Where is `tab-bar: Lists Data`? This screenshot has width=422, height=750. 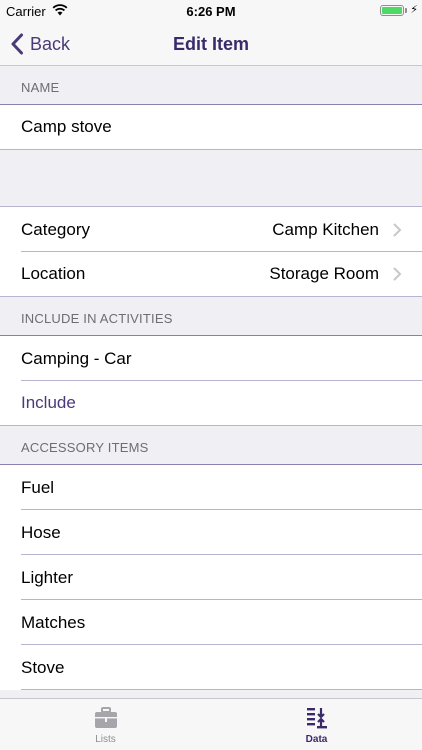 tab-bar: Lists Data is located at coordinates (211, 724).